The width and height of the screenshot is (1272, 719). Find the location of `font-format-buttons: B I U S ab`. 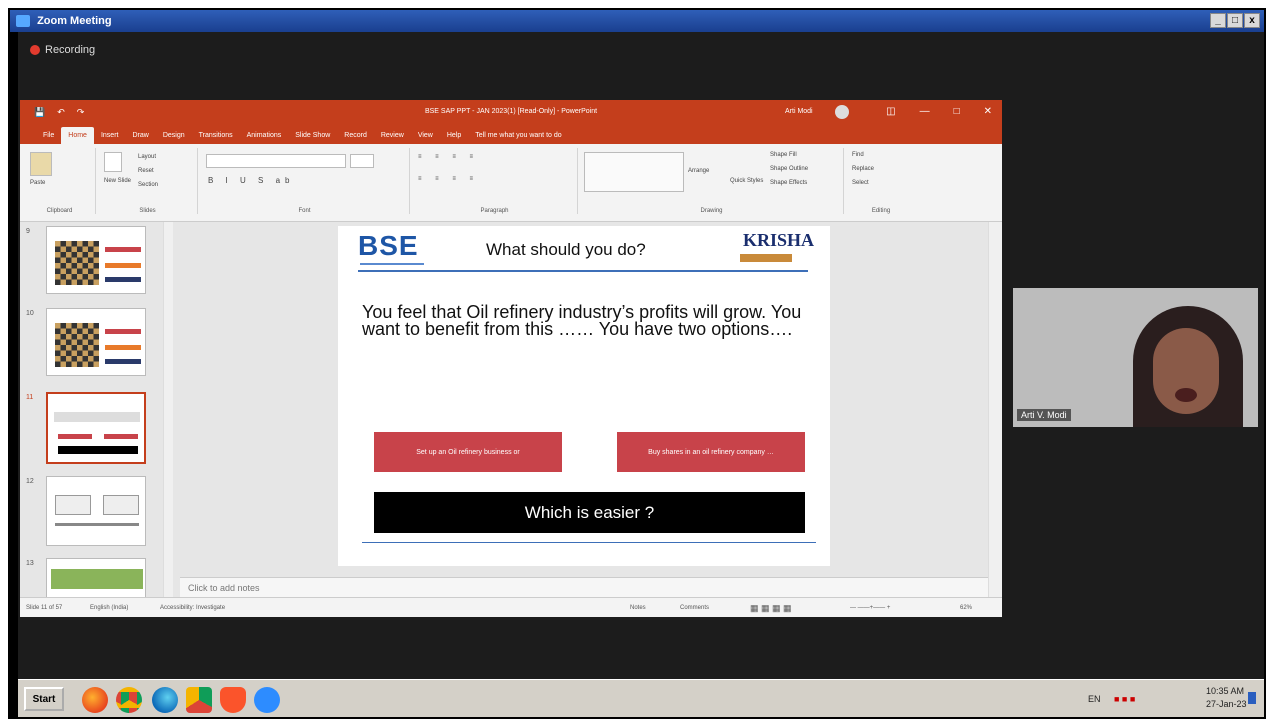

font-format-buttons: B I U S ab is located at coordinates (251, 180).